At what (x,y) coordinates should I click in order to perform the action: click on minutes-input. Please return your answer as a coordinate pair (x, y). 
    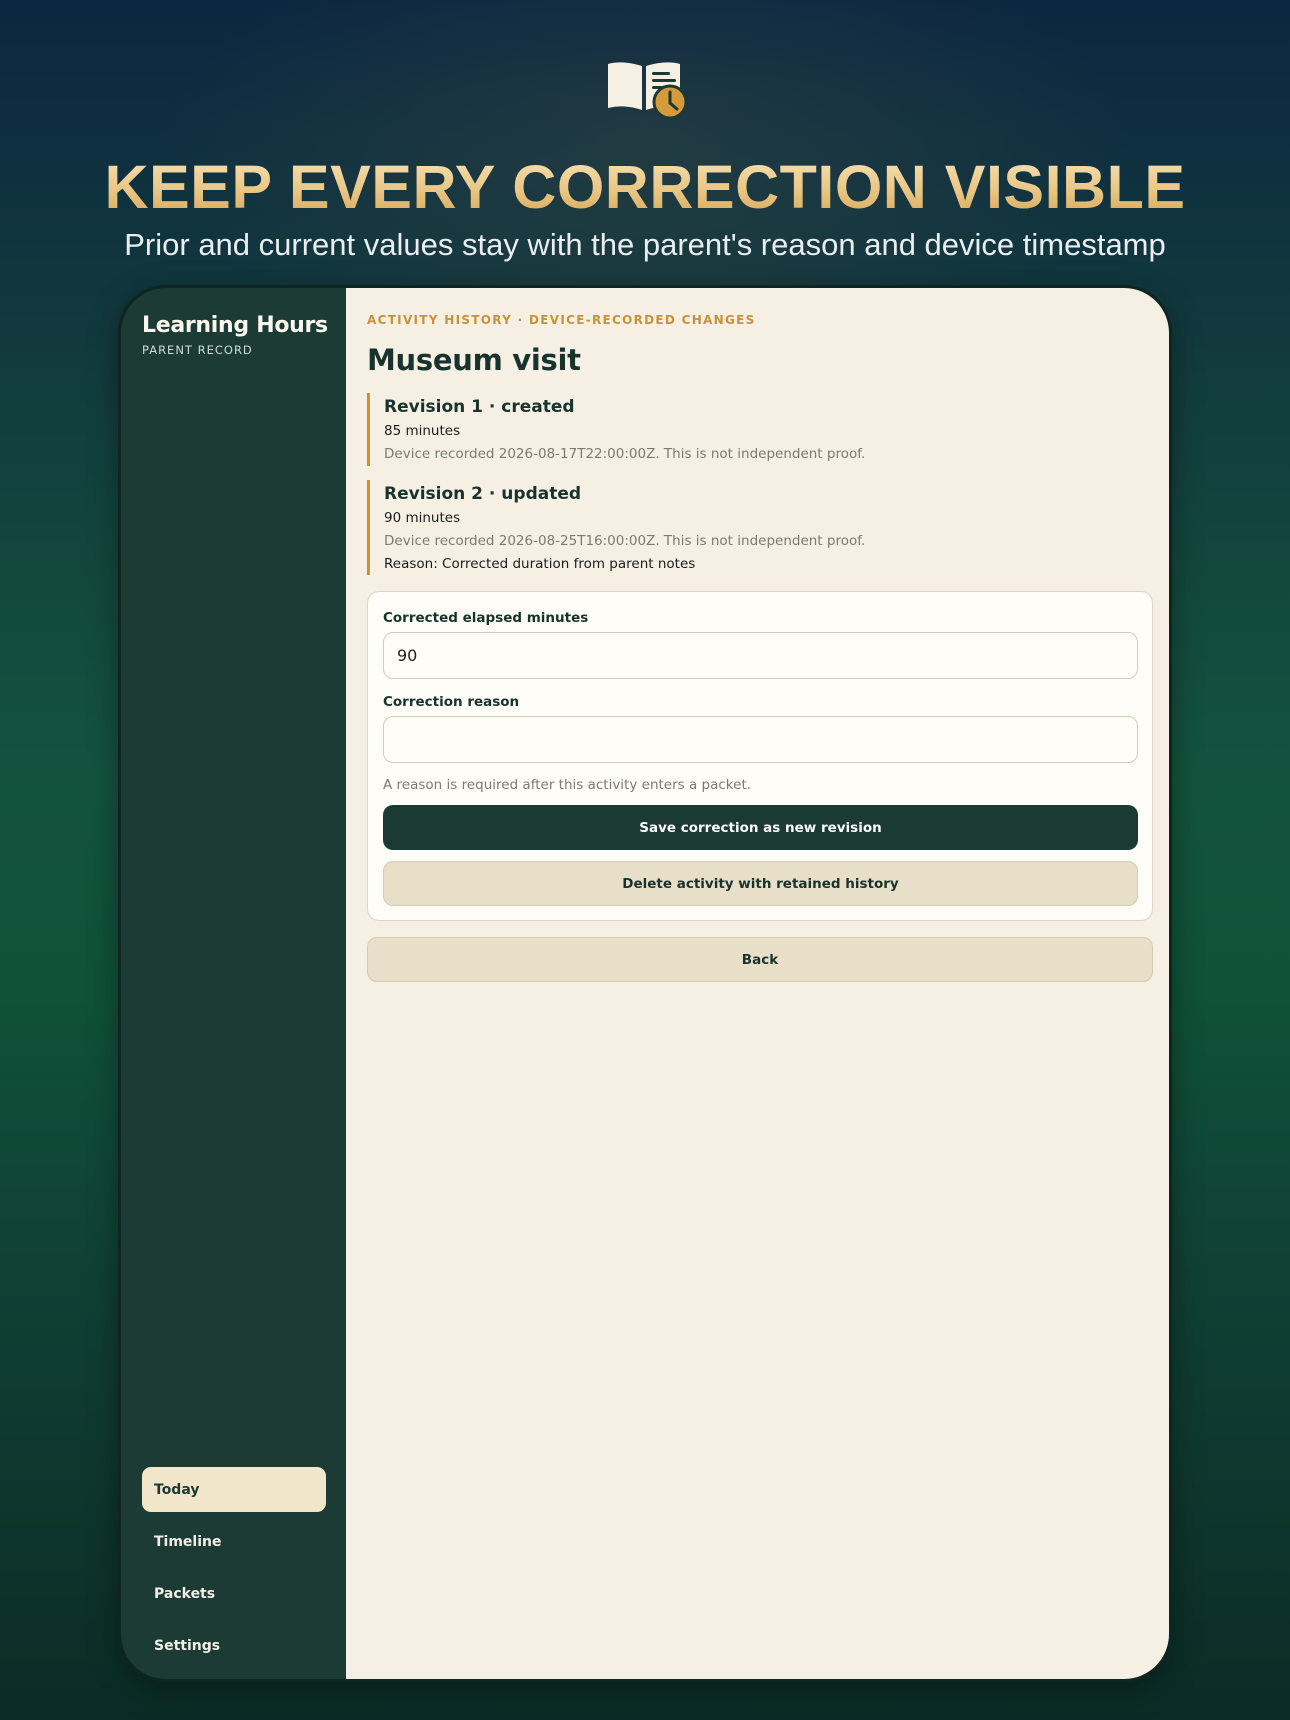
    Looking at the image, I should click on (760, 655).